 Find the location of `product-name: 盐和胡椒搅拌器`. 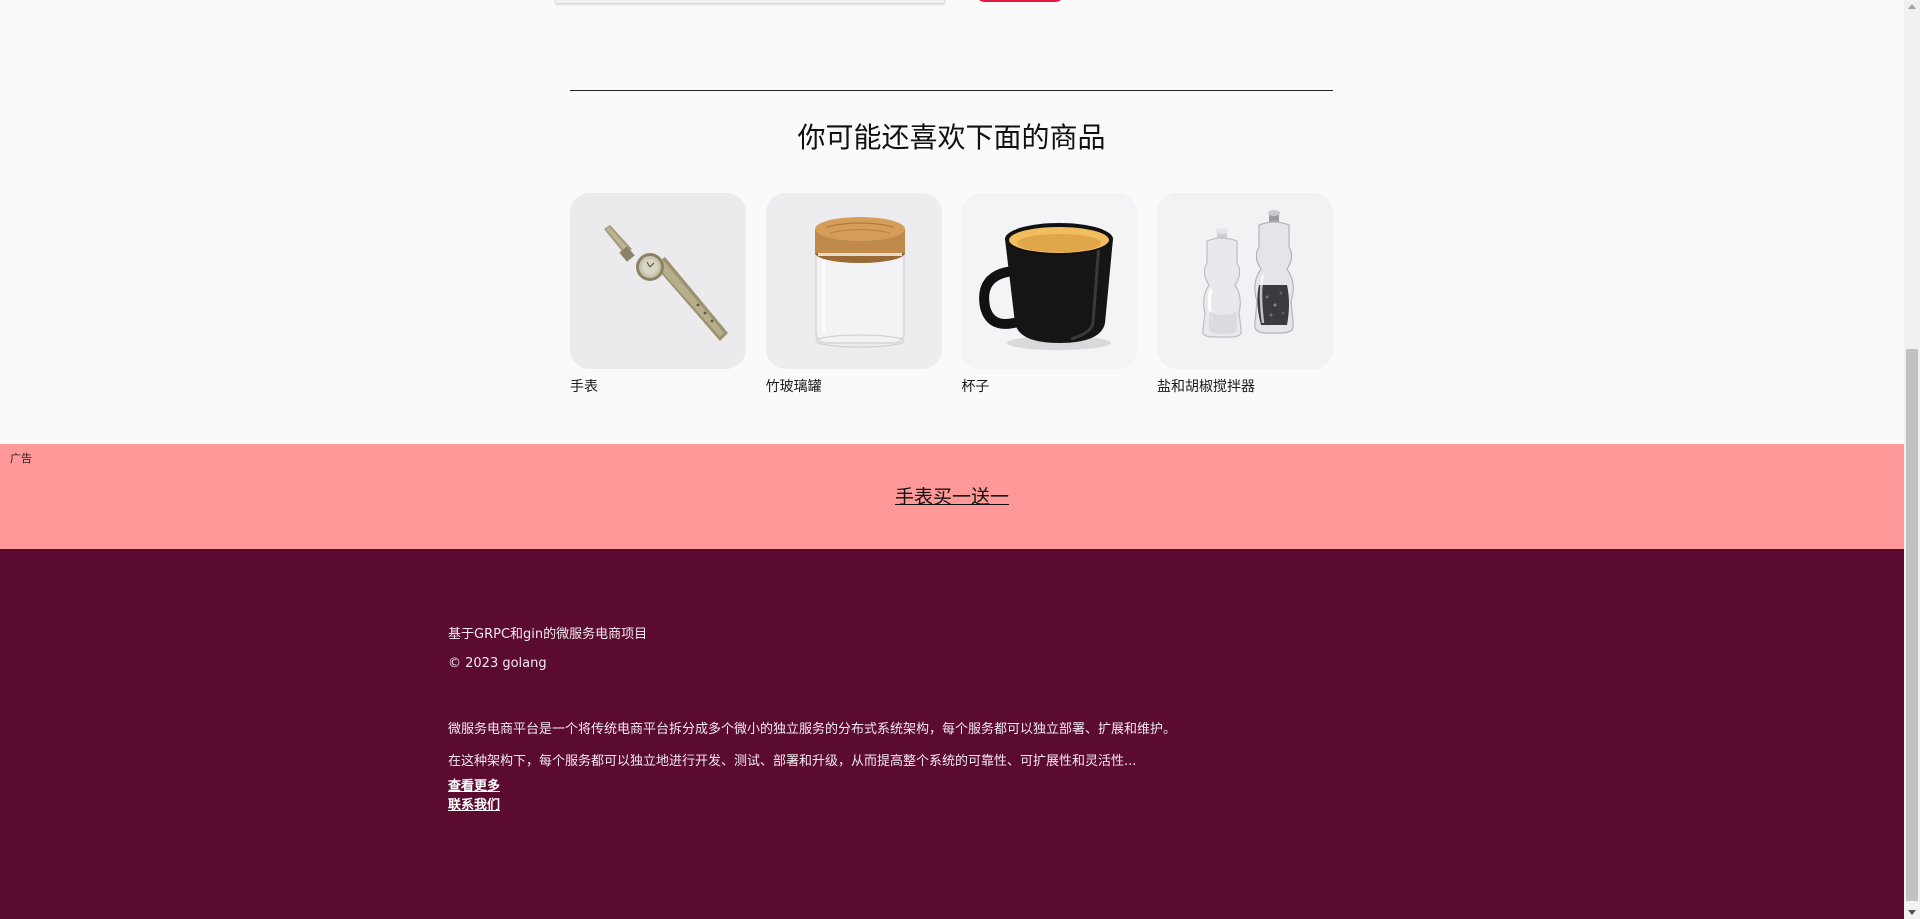

product-name: 盐和胡椒搅拌器 is located at coordinates (1245, 386).